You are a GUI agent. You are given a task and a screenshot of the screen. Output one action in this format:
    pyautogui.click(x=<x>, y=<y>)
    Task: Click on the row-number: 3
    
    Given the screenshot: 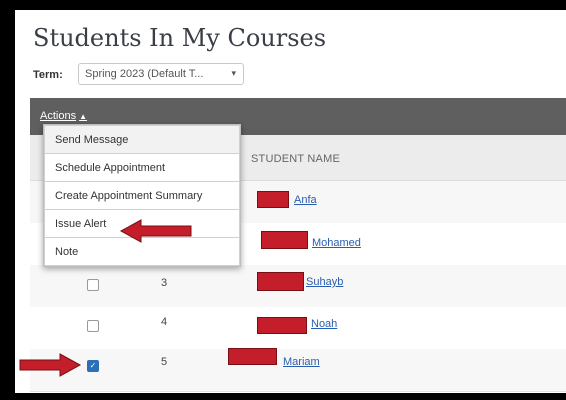 What is the action you would take?
    pyautogui.click(x=164, y=283)
    